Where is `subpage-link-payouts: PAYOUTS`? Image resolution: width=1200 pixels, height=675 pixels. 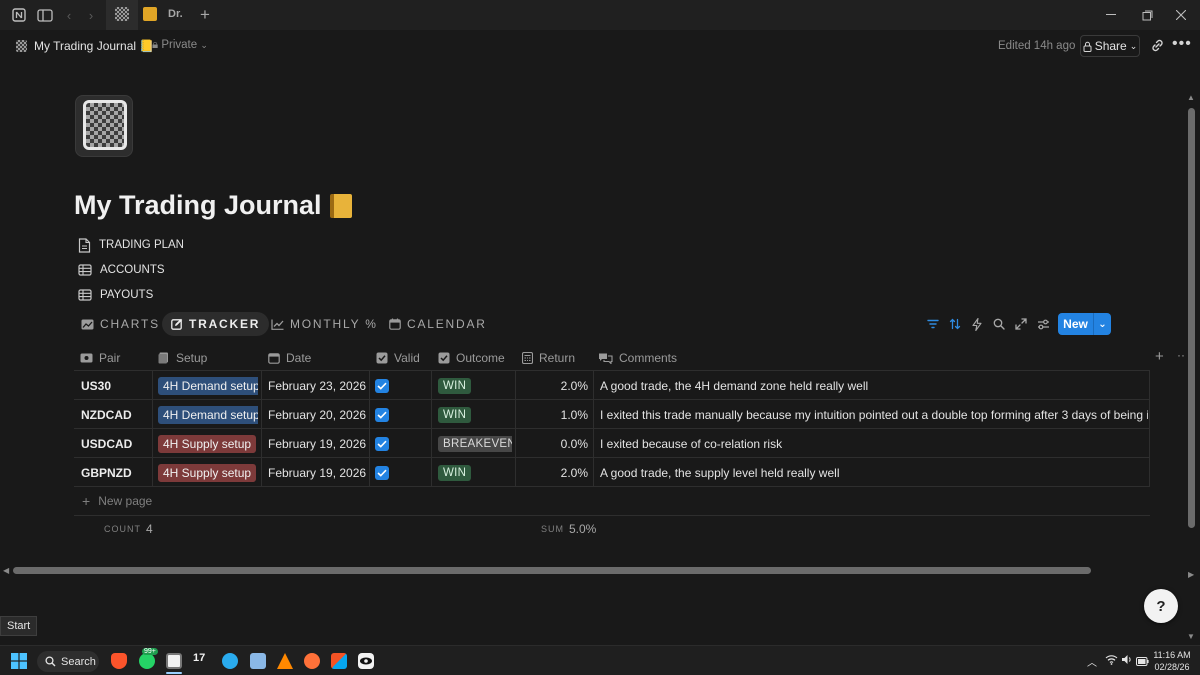
subpage-link-payouts: PAYOUTS is located at coordinates (115, 295).